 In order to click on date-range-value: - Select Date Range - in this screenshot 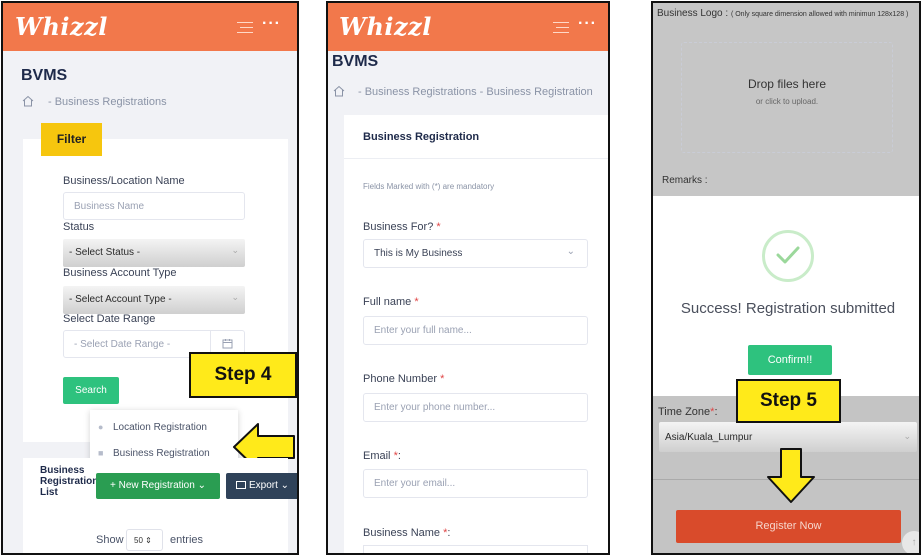, I will do `click(122, 344)`.